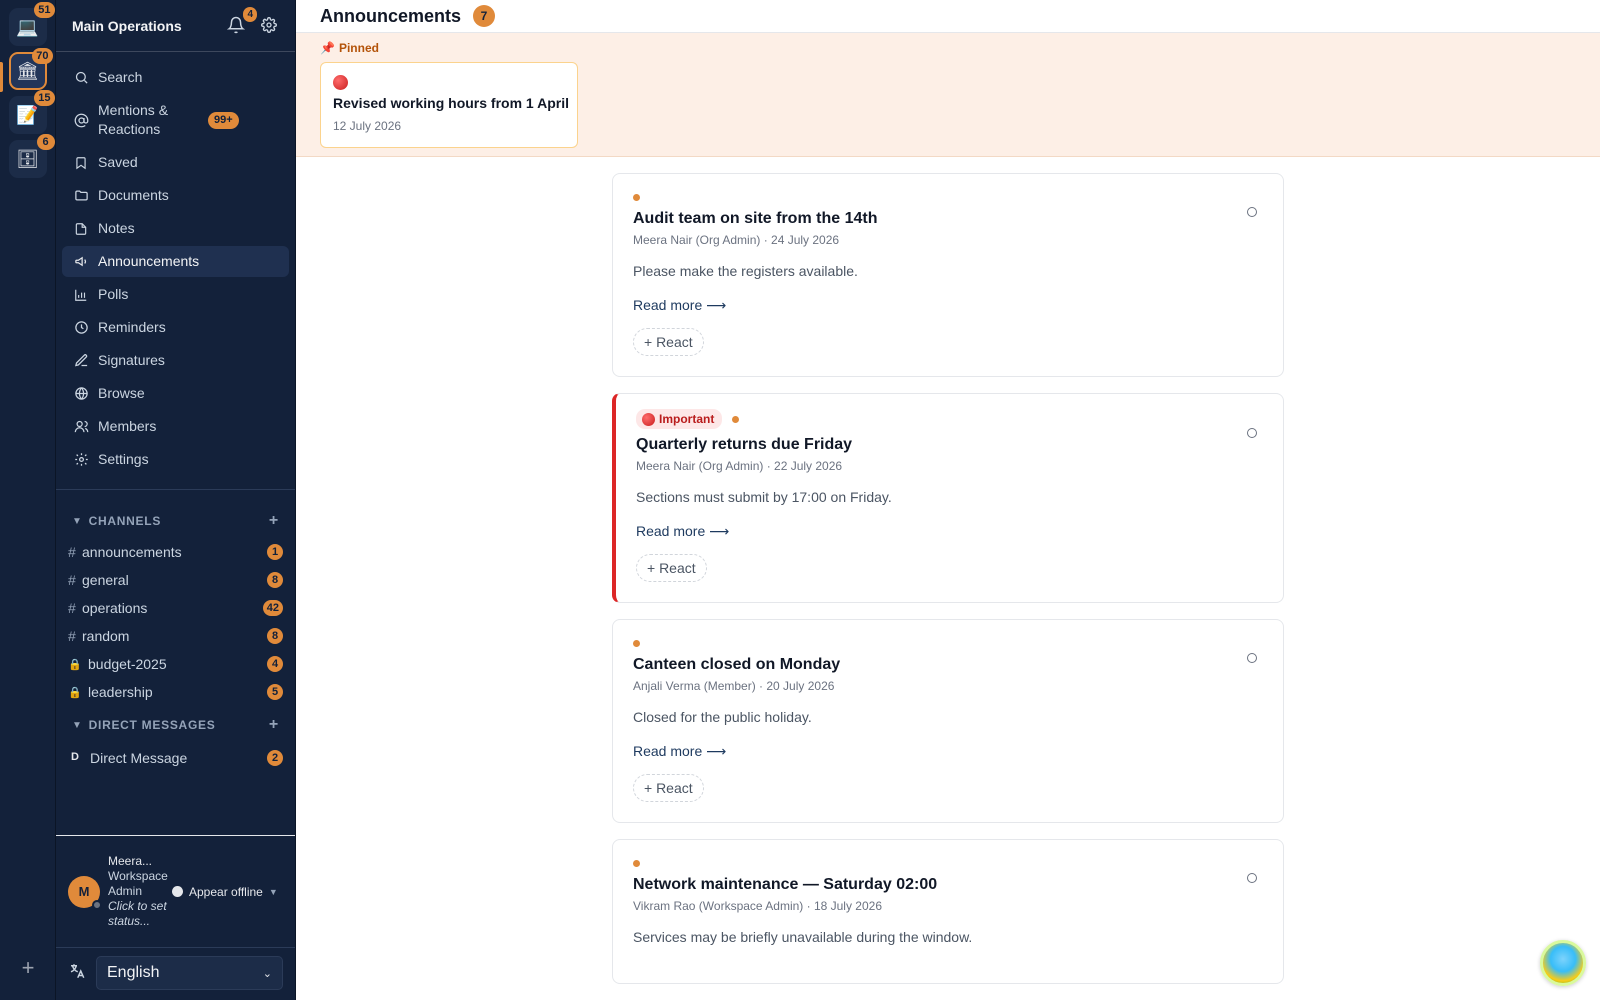  I want to click on dm-item: D Direct Message 2, so click(175, 758).